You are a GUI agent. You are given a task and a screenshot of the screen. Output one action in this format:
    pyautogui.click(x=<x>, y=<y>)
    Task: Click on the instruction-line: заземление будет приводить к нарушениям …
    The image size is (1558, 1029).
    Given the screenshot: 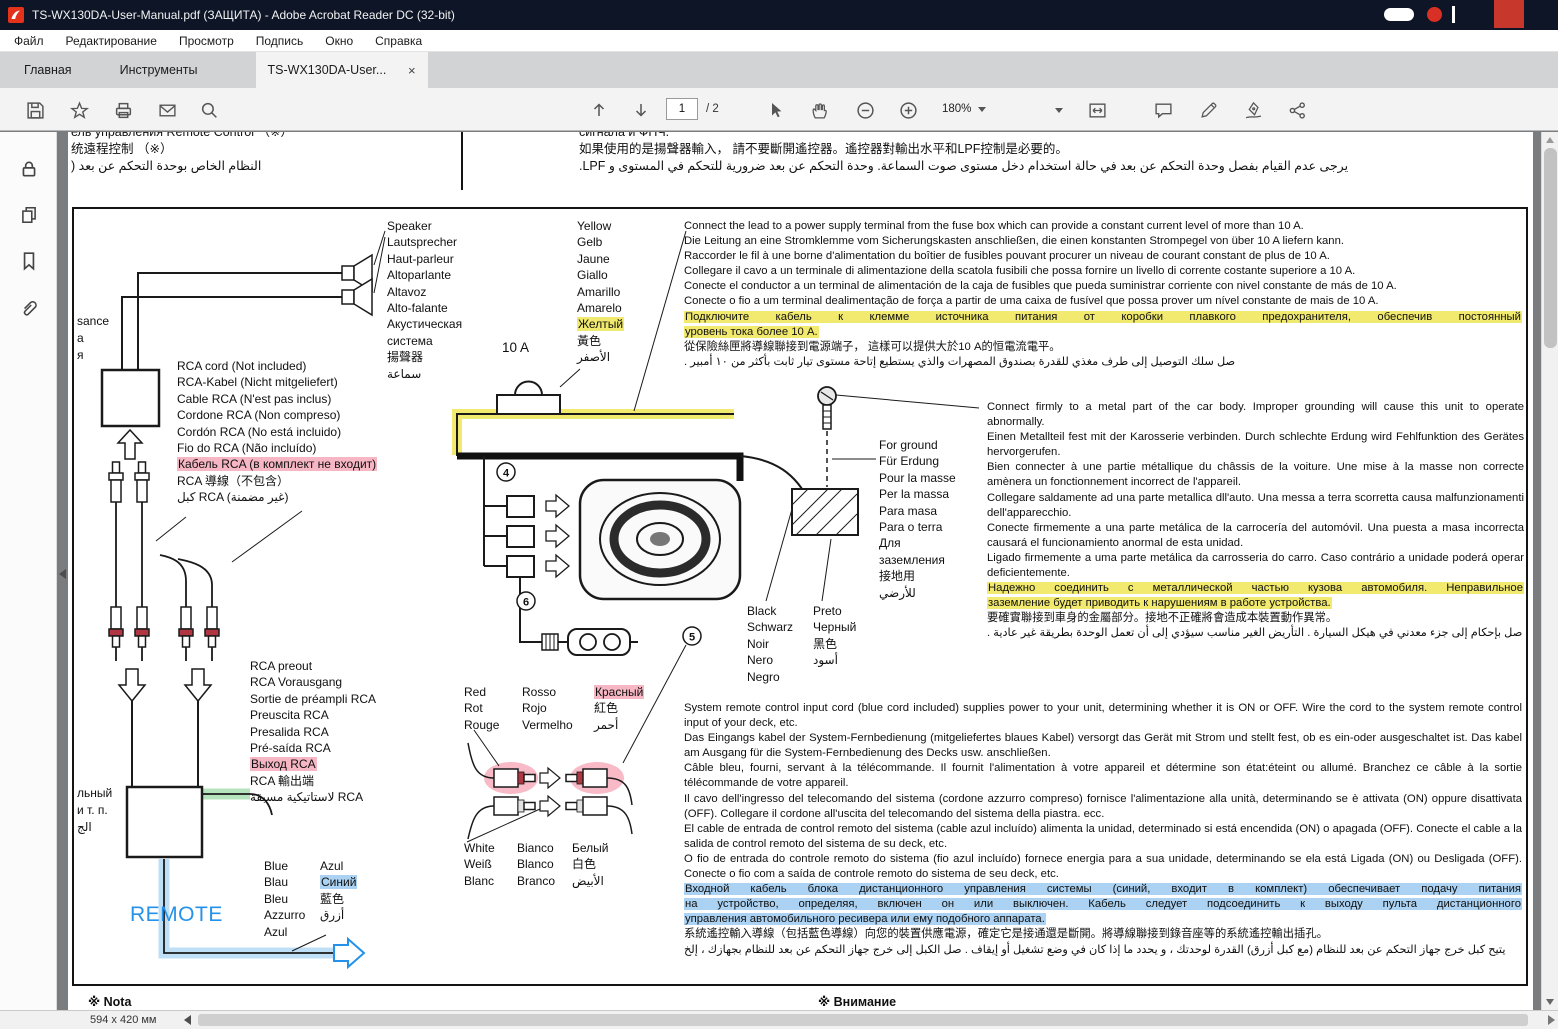 What is the action you would take?
    pyautogui.click(x=1159, y=603)
    